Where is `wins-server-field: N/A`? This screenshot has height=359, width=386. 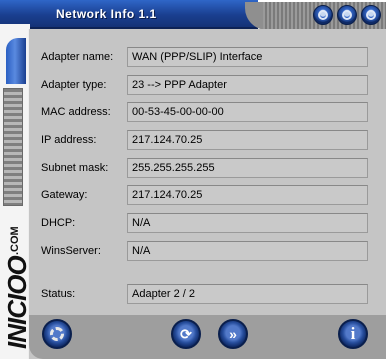 wins-server-field: N/A is located at coordinates (247, 251).